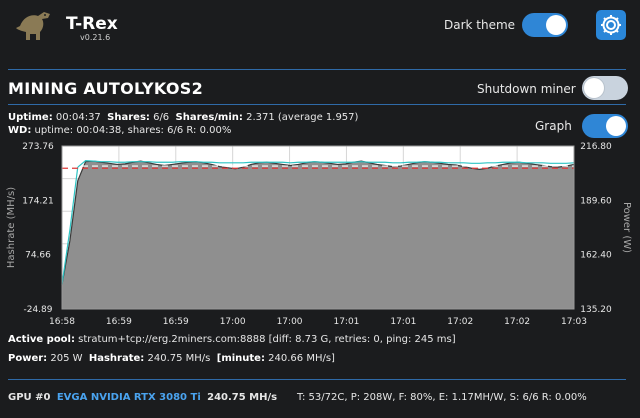 The width and height of the screenshot is (640, 418). I want to click on shares-label: Shares:, so click(128, 117).